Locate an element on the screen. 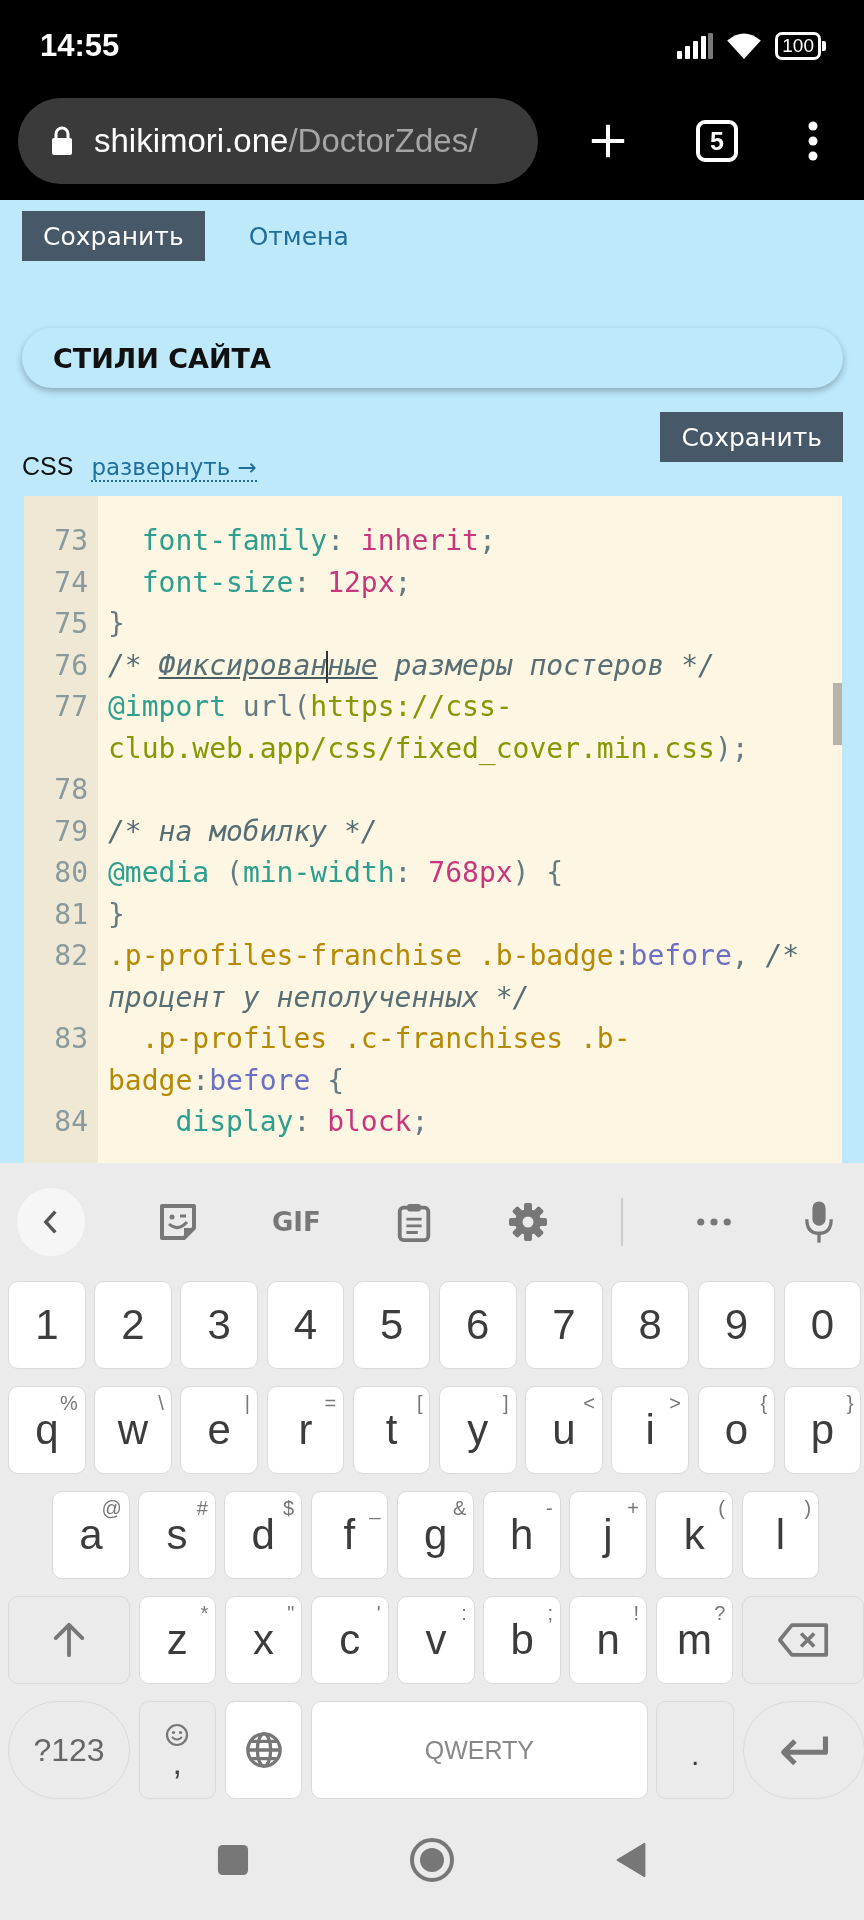 The image size is (864, 1920). keyboard-key: 9 is located at coordinates (736, 1325).